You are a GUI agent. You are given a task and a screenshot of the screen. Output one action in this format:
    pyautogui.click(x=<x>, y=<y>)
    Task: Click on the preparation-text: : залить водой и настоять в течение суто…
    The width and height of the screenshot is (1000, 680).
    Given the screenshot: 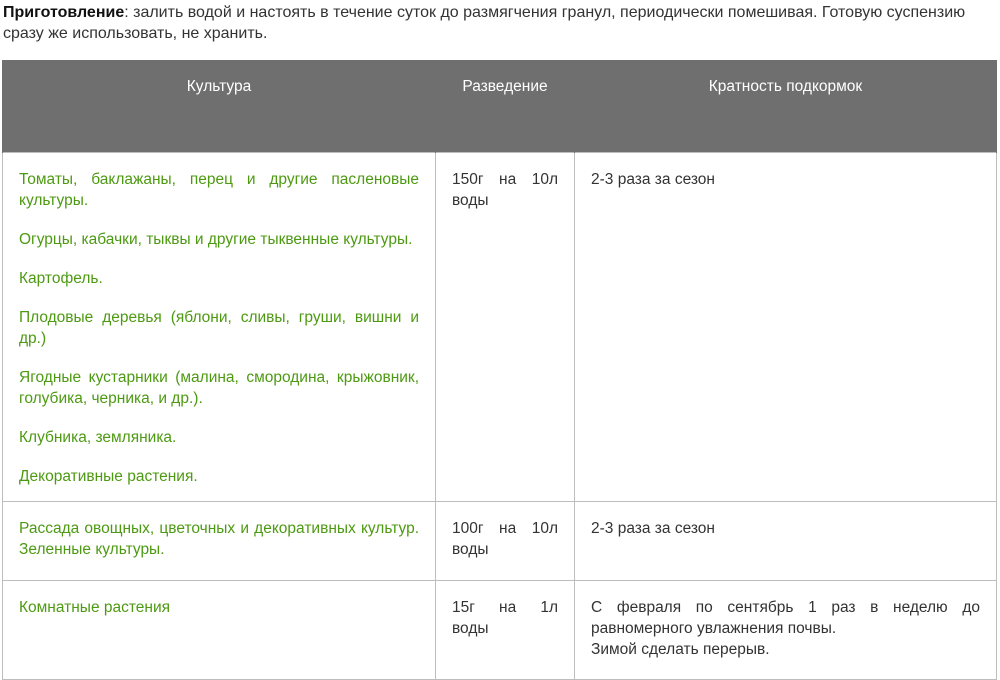 What is the action you would take?
    pyautogui.click(x=484, y=23)
    